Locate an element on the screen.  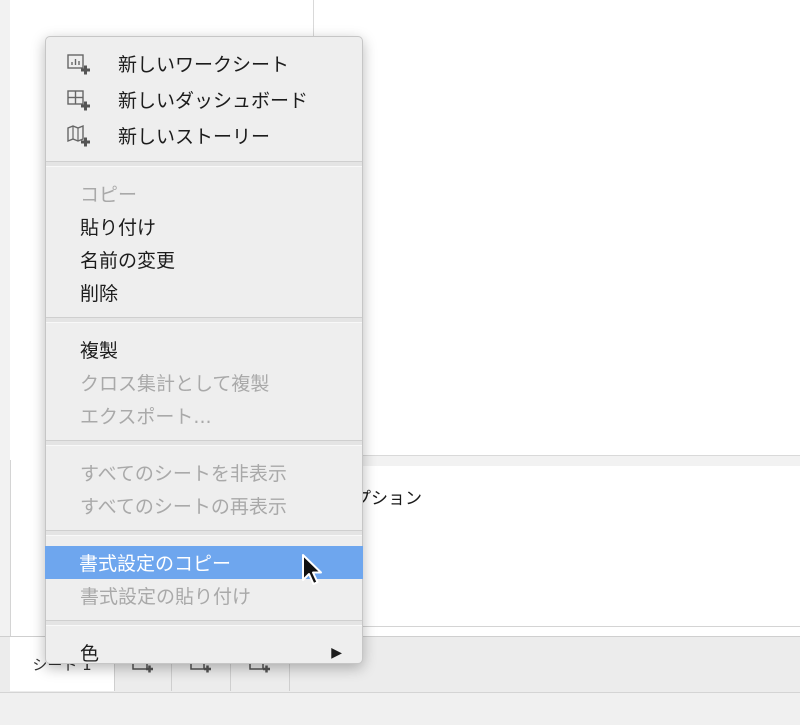
menu-item-rename: 名前の変更 is located at coordinates (204, 259).